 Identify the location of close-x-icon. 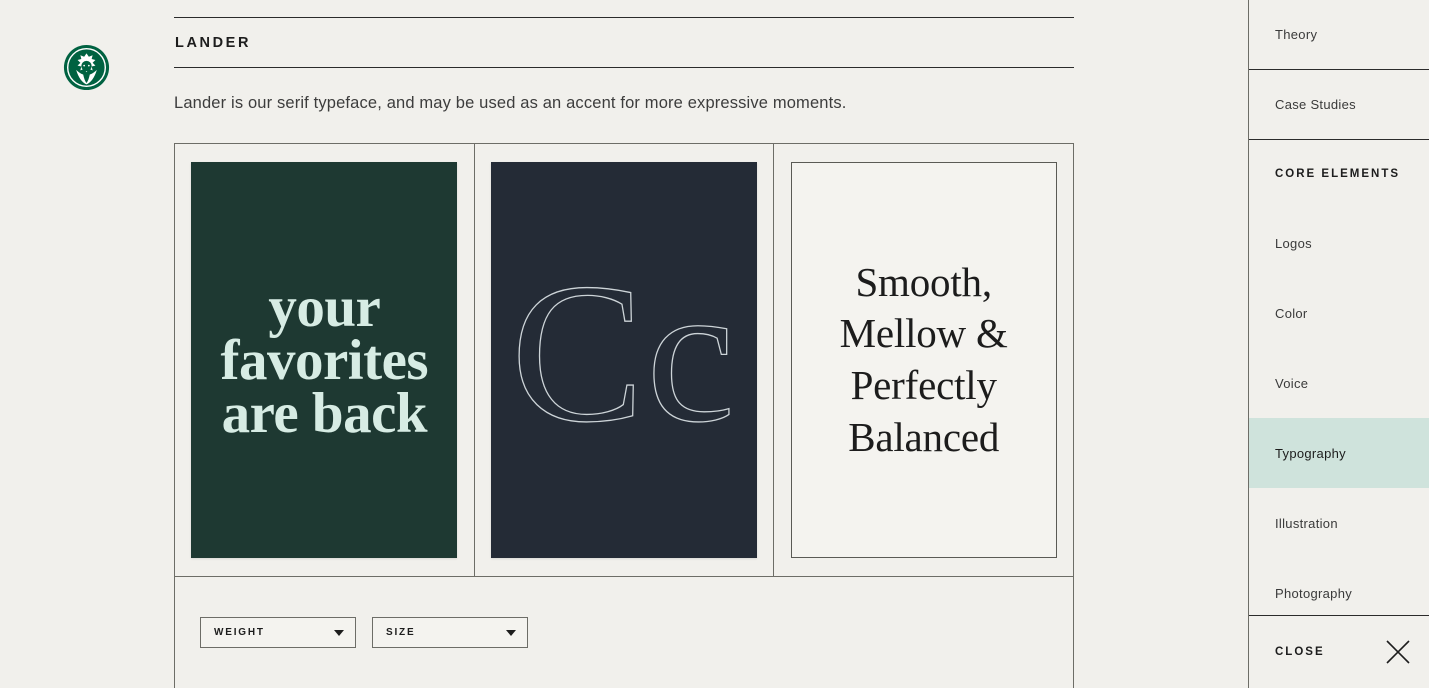
(1398, 652).